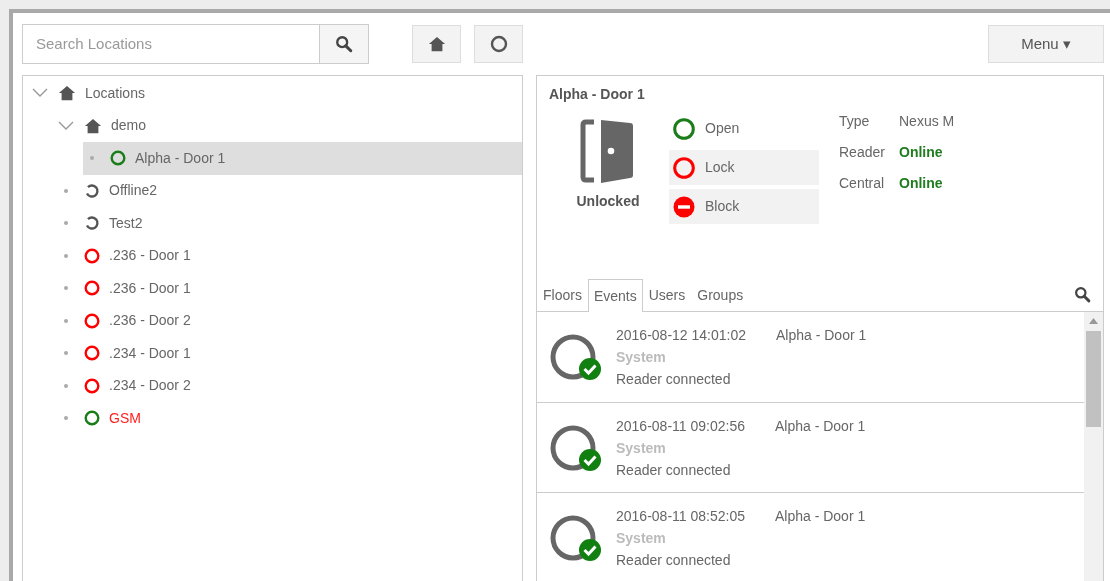 The image size is (1110, 581). Describe the element at coordinates (129, 126) in the screenshot. I see `tree-label: demo` at that location.